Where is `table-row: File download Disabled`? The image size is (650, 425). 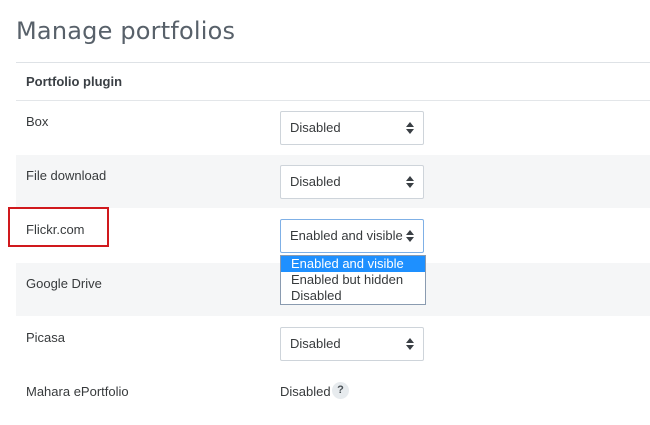 table-row: File download Disabled is located at coordinates (333, 182).